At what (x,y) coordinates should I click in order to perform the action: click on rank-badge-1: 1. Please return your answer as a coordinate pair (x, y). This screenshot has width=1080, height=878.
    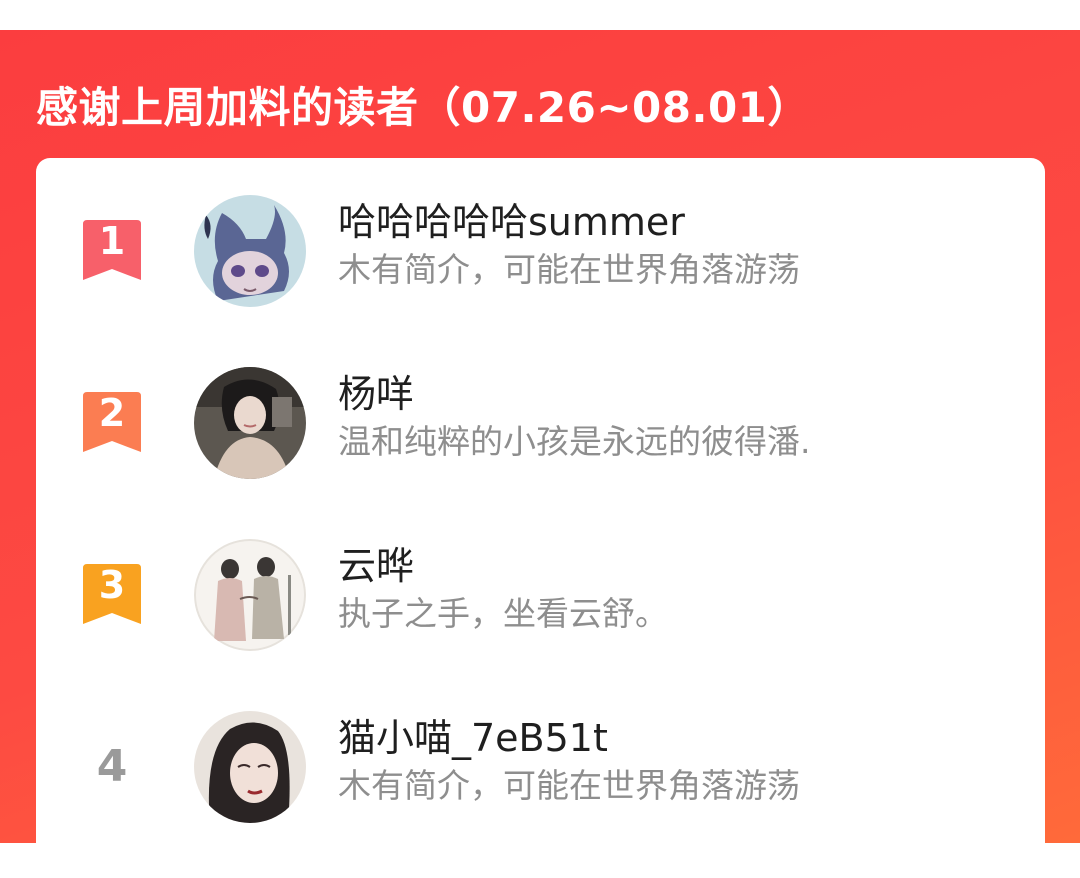
    Looking at the image, I should click on (112, 250).